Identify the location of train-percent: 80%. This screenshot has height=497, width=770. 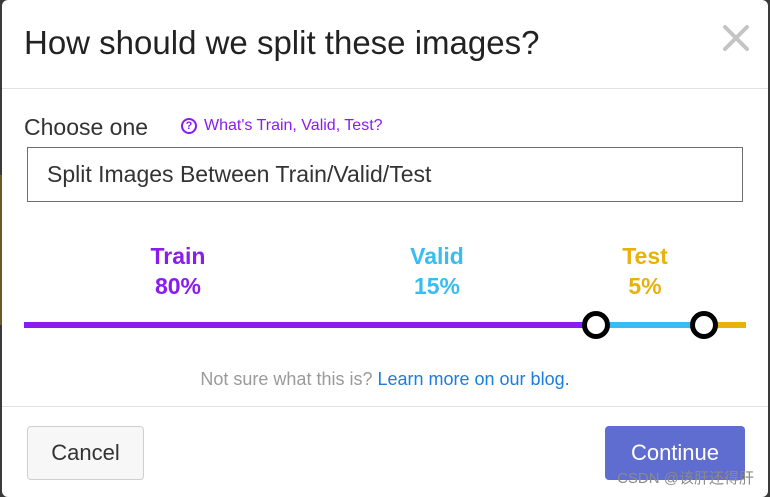
(178, 286).